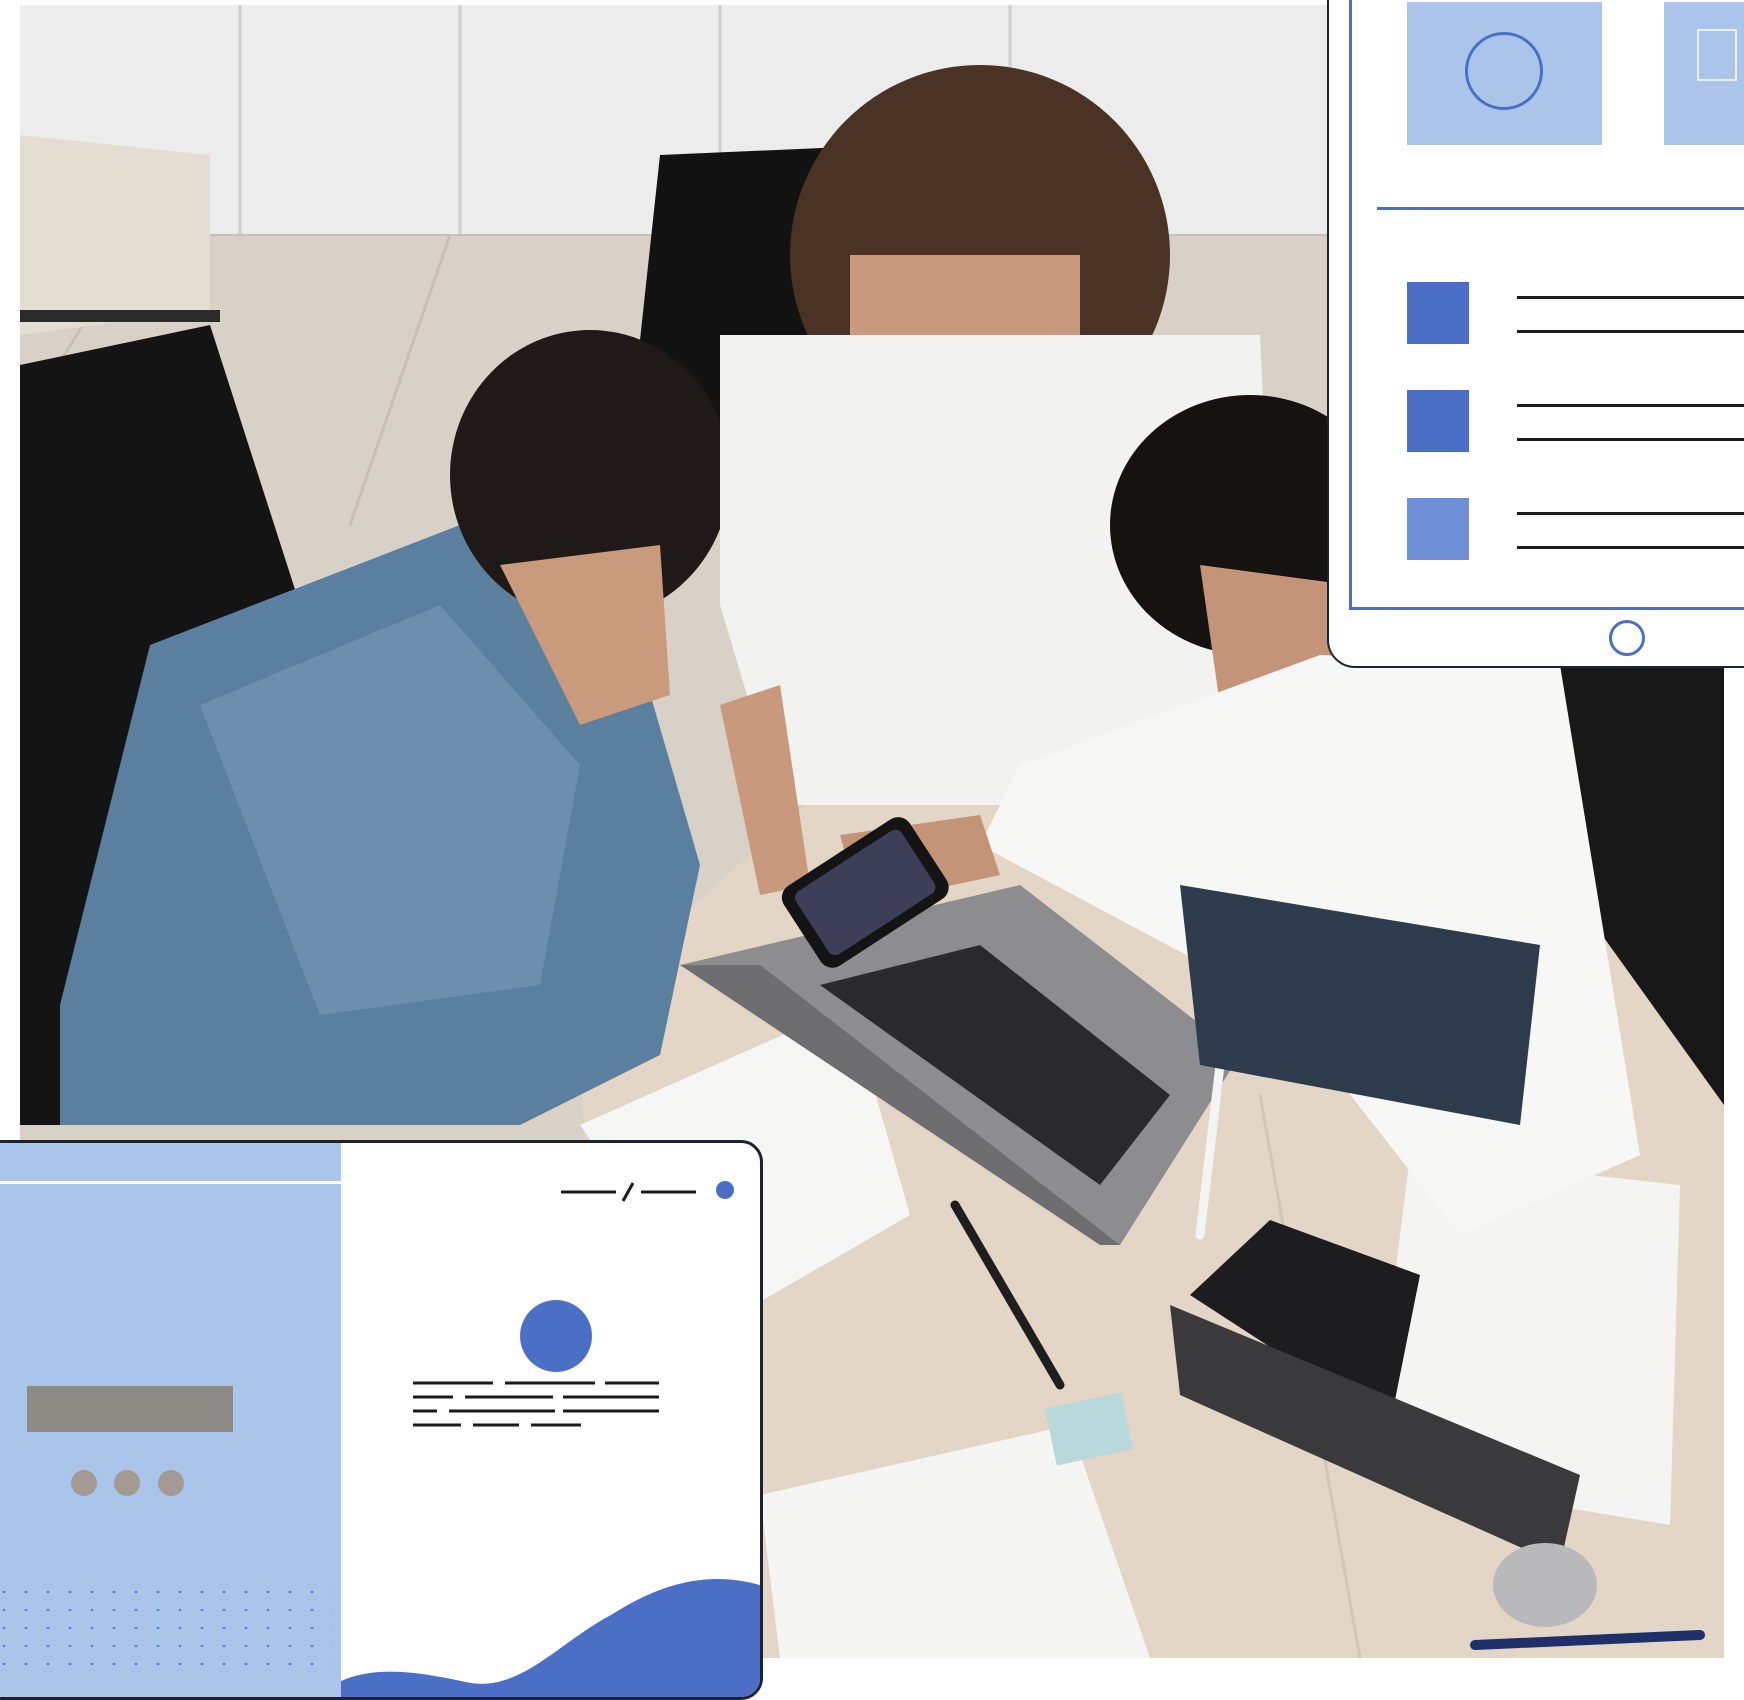 The width and height of the screenshot is (1744, 1700). What do you see at coordinates (381, 1420) in the screenshot?
I see `laptop-mockup` at bounding box center [381, 1420].